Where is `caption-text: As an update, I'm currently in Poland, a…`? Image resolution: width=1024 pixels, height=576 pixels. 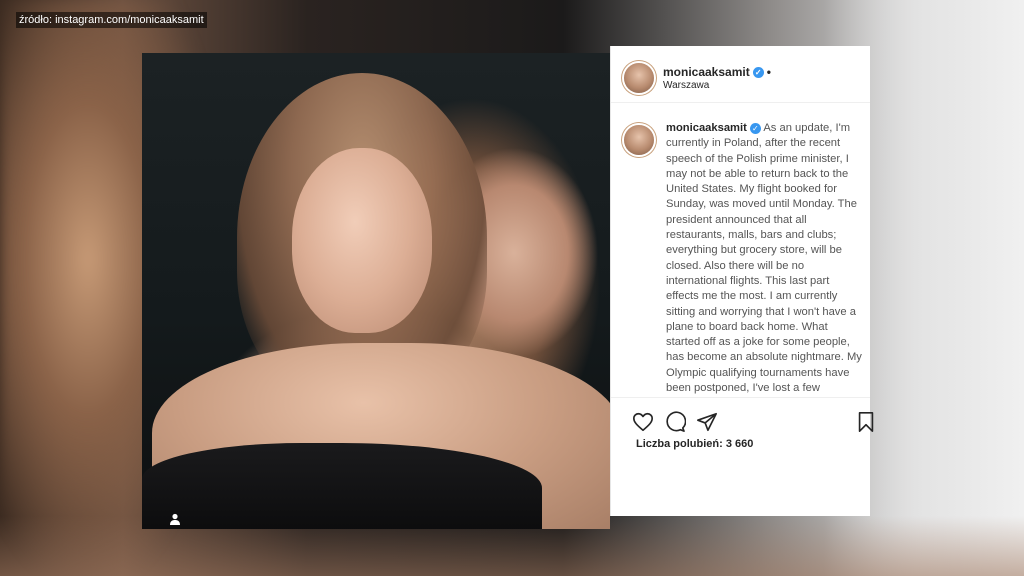
caption-text: As an update, I'm currently in Poland, a… is located at coordinates (764, 258).